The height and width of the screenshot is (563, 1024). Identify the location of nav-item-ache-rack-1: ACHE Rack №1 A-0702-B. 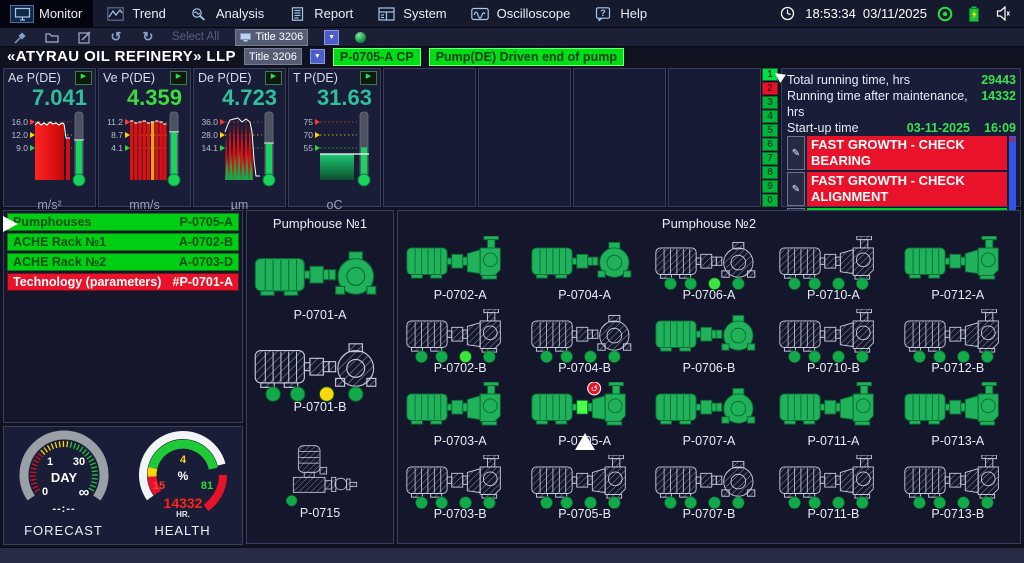
(123, 242).